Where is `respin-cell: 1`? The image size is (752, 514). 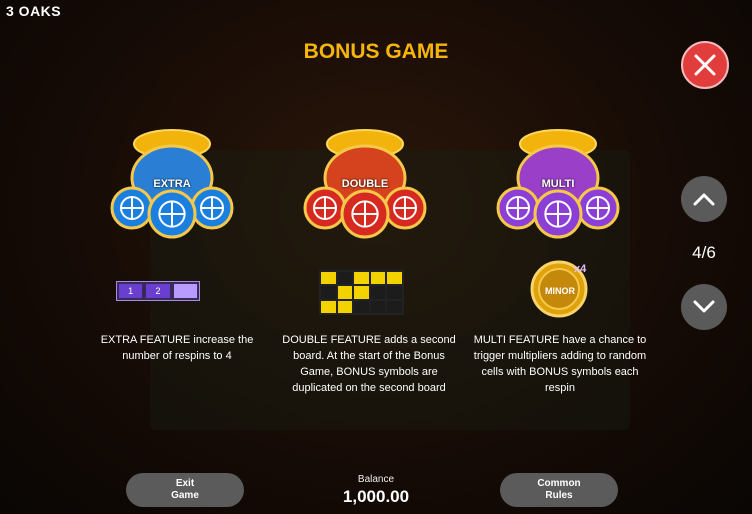
respin-cell: 1 is located at coordinates (131, 291).